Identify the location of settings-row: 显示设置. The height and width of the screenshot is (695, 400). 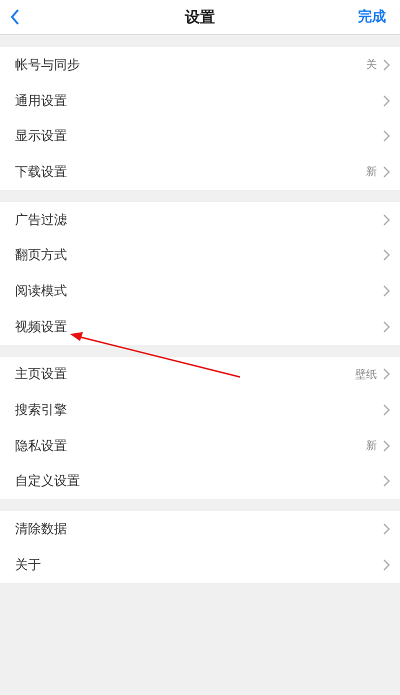
(200, 136).